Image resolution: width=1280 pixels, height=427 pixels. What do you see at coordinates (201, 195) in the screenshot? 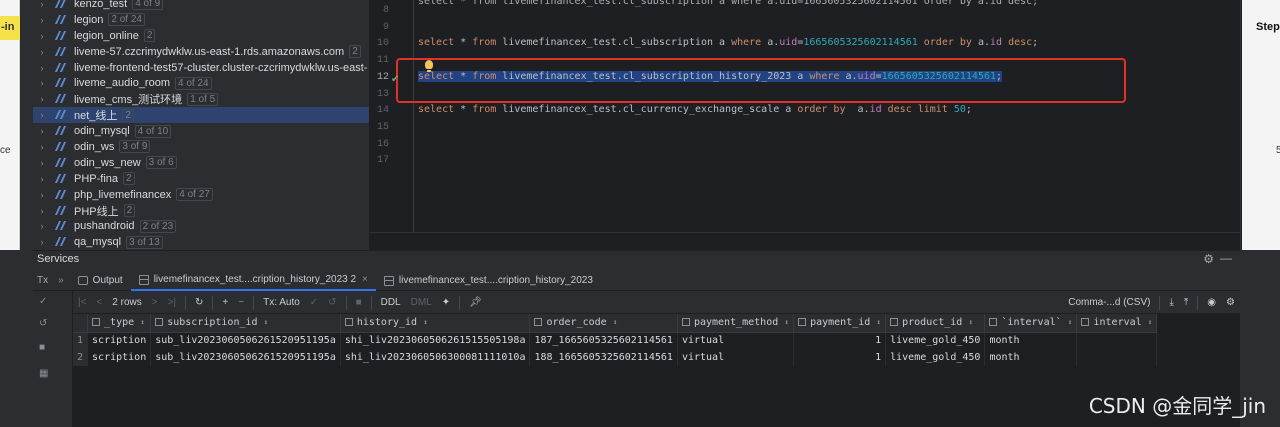
I see `tree-item: › php_livemefinancex 4 of 27` at bounding box center [201, 195].